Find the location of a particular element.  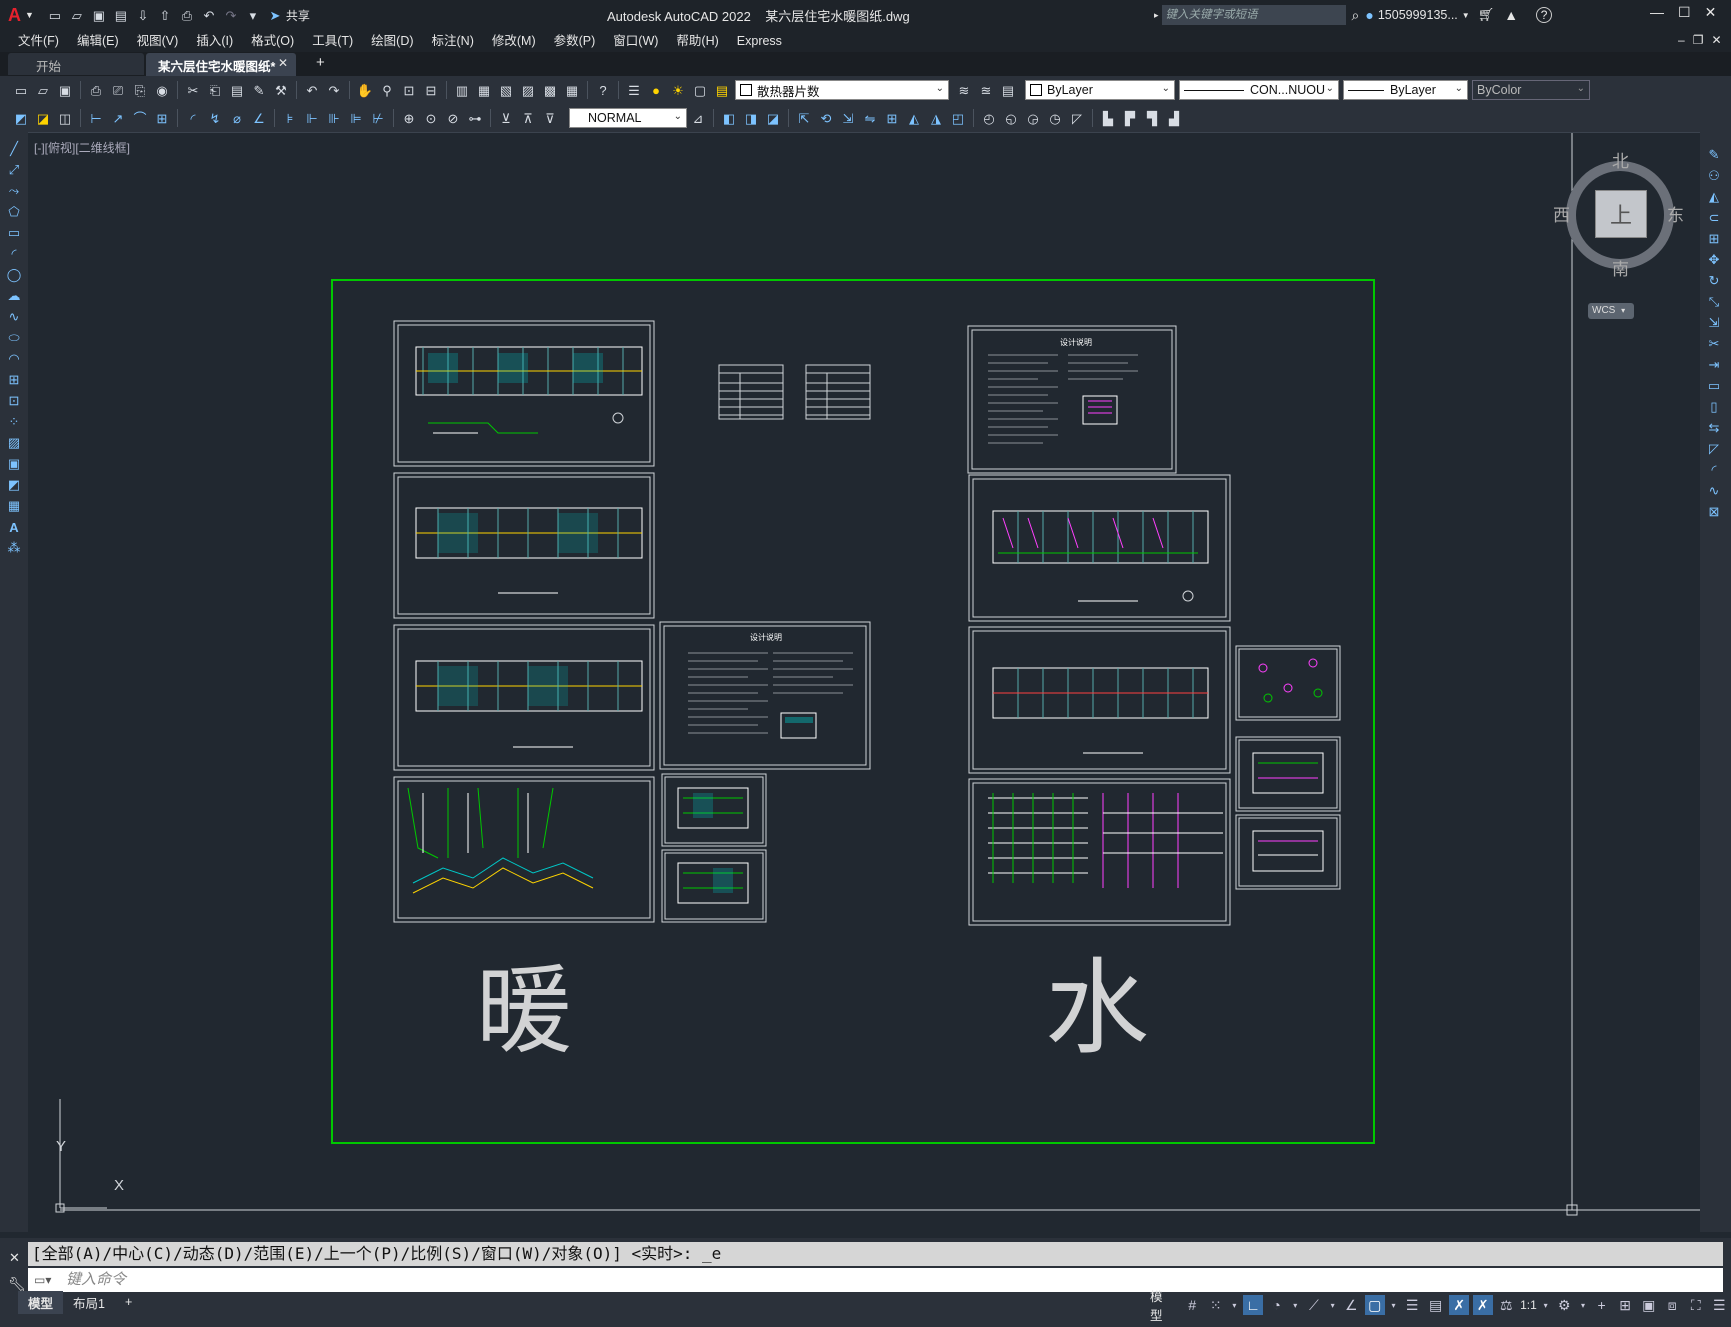

aligned-dimension-icon: ↗ is located at coordinates (118, 118).